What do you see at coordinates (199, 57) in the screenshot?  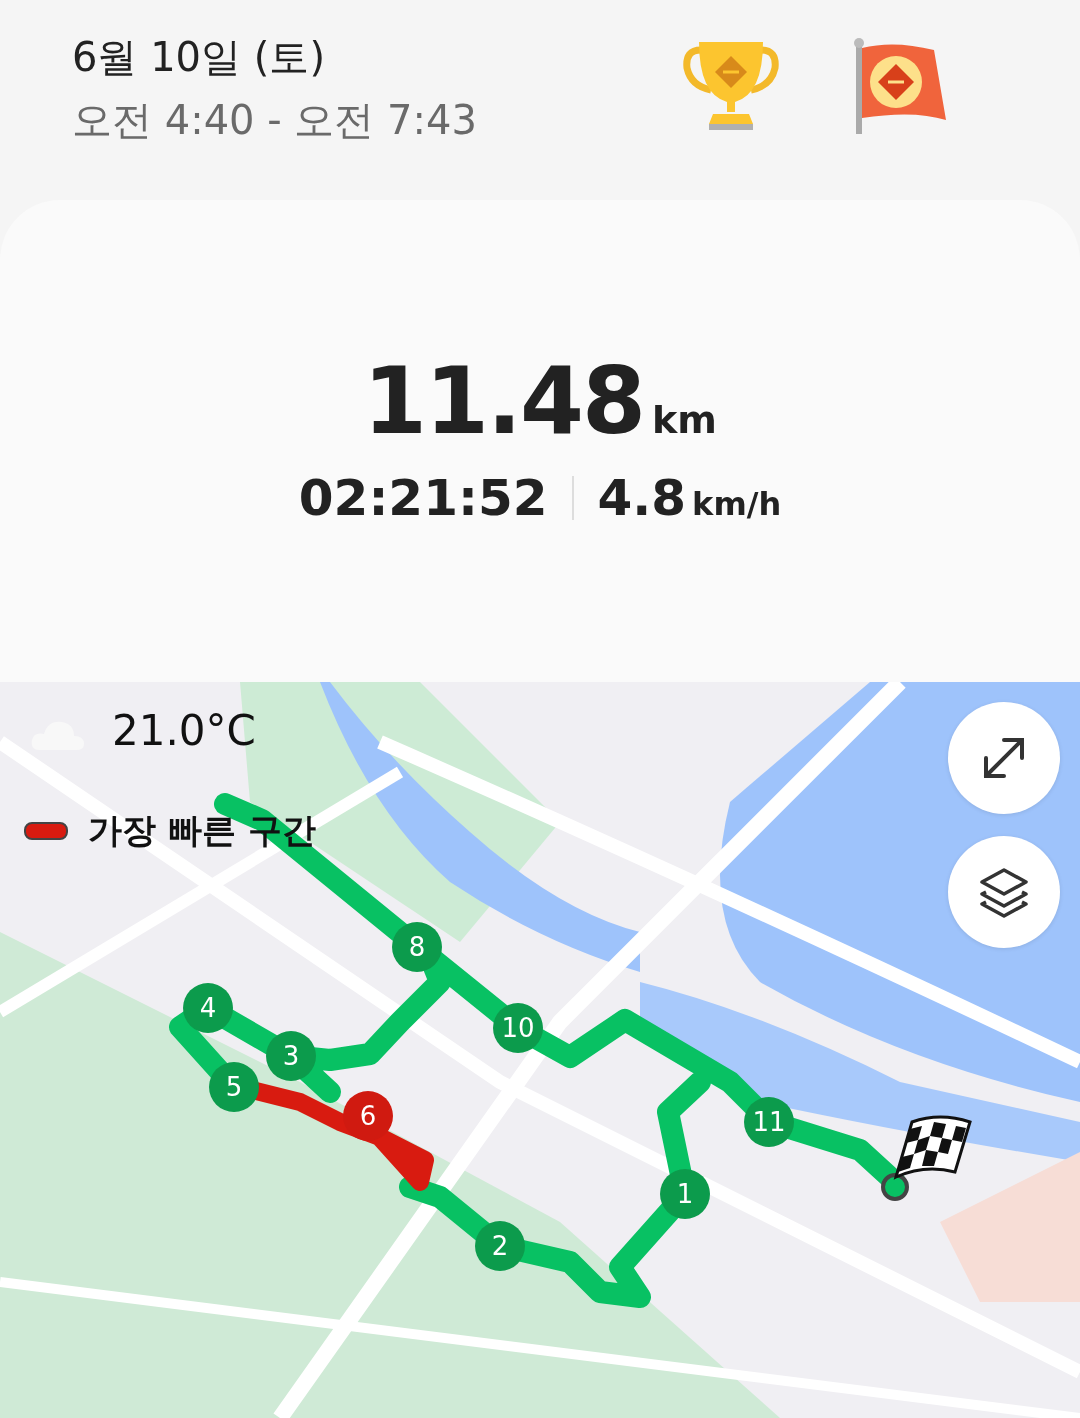 I see `workout-date: 6월 10일 (토)` at bounding box center [199, 57].